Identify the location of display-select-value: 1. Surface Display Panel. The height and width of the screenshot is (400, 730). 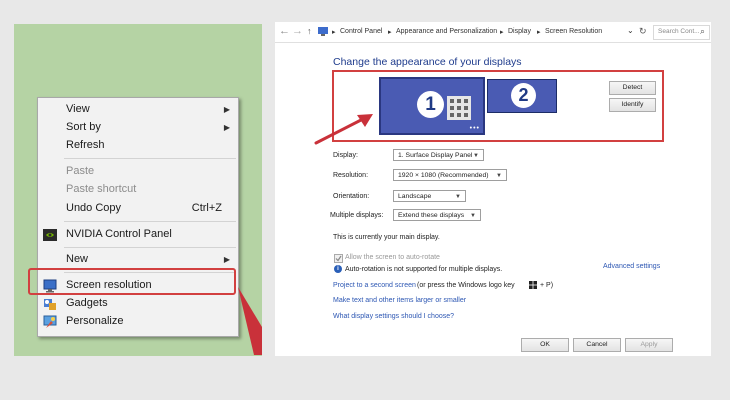
(435, 155).